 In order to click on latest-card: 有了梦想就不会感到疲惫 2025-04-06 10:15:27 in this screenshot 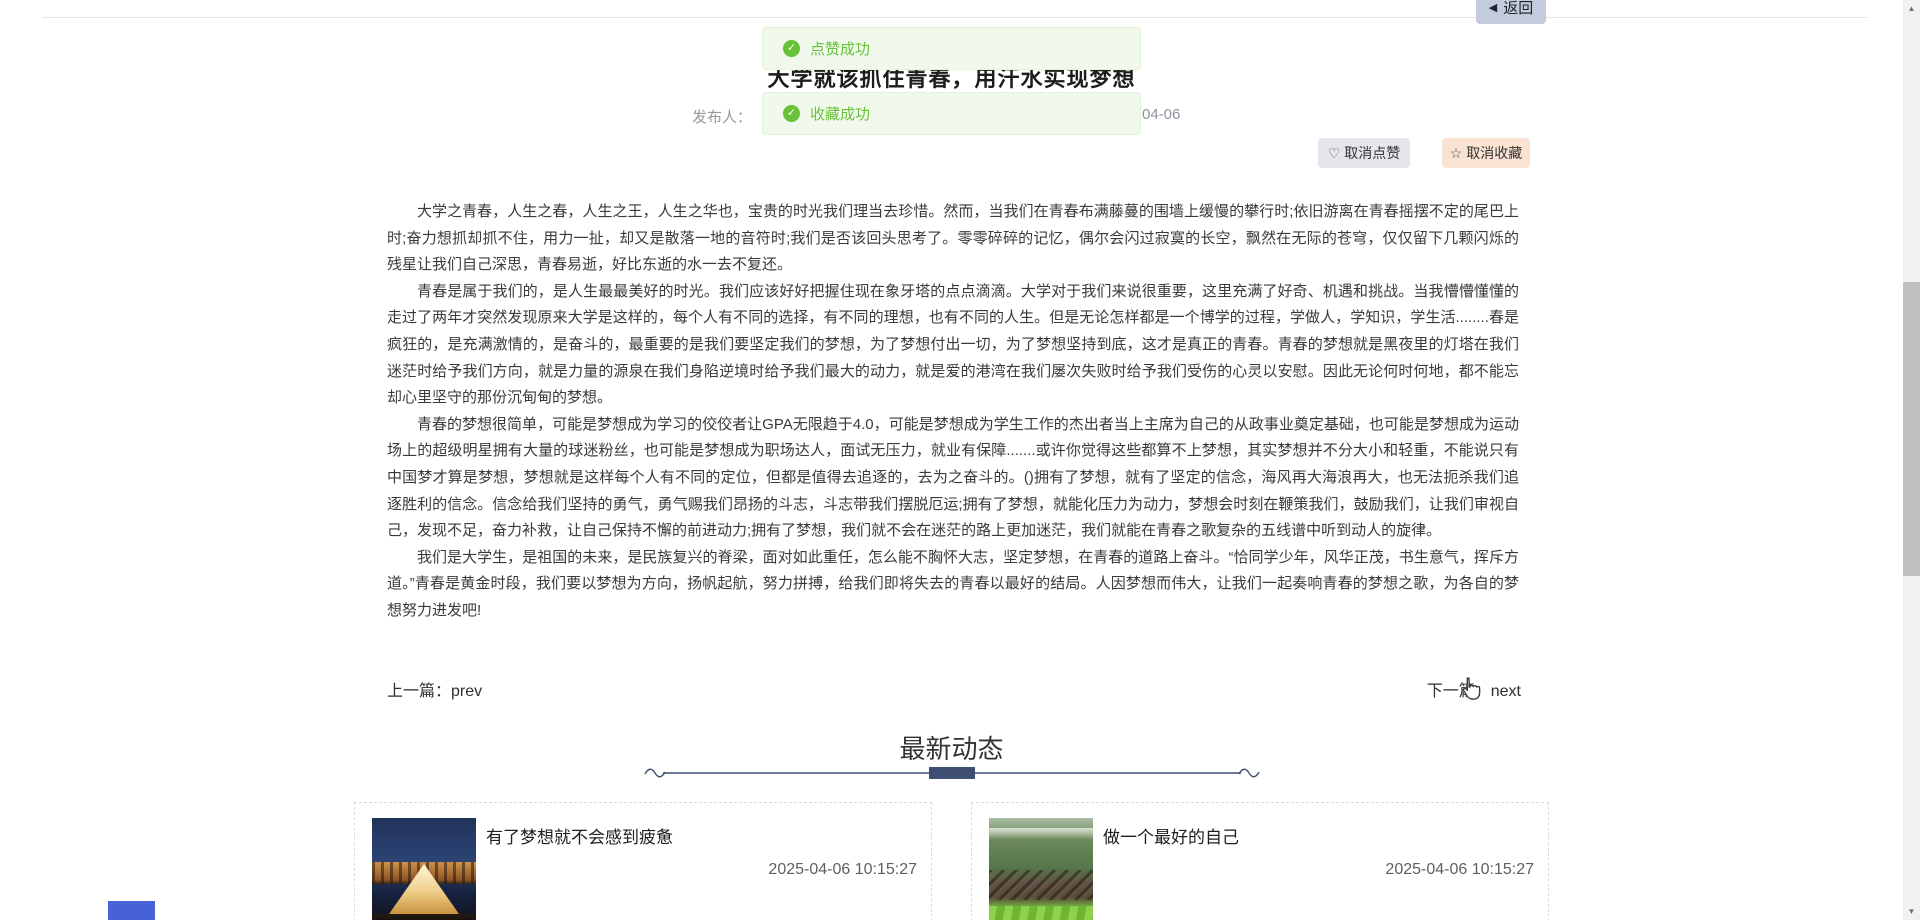, I will do `click(643, 861)`.